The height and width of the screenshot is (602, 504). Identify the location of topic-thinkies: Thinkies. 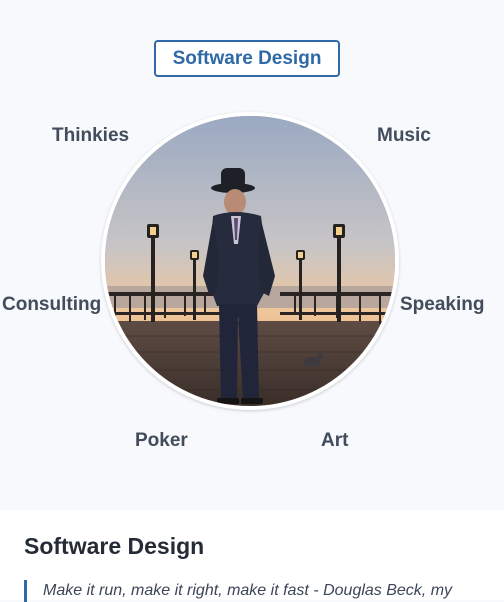
(90, 136).